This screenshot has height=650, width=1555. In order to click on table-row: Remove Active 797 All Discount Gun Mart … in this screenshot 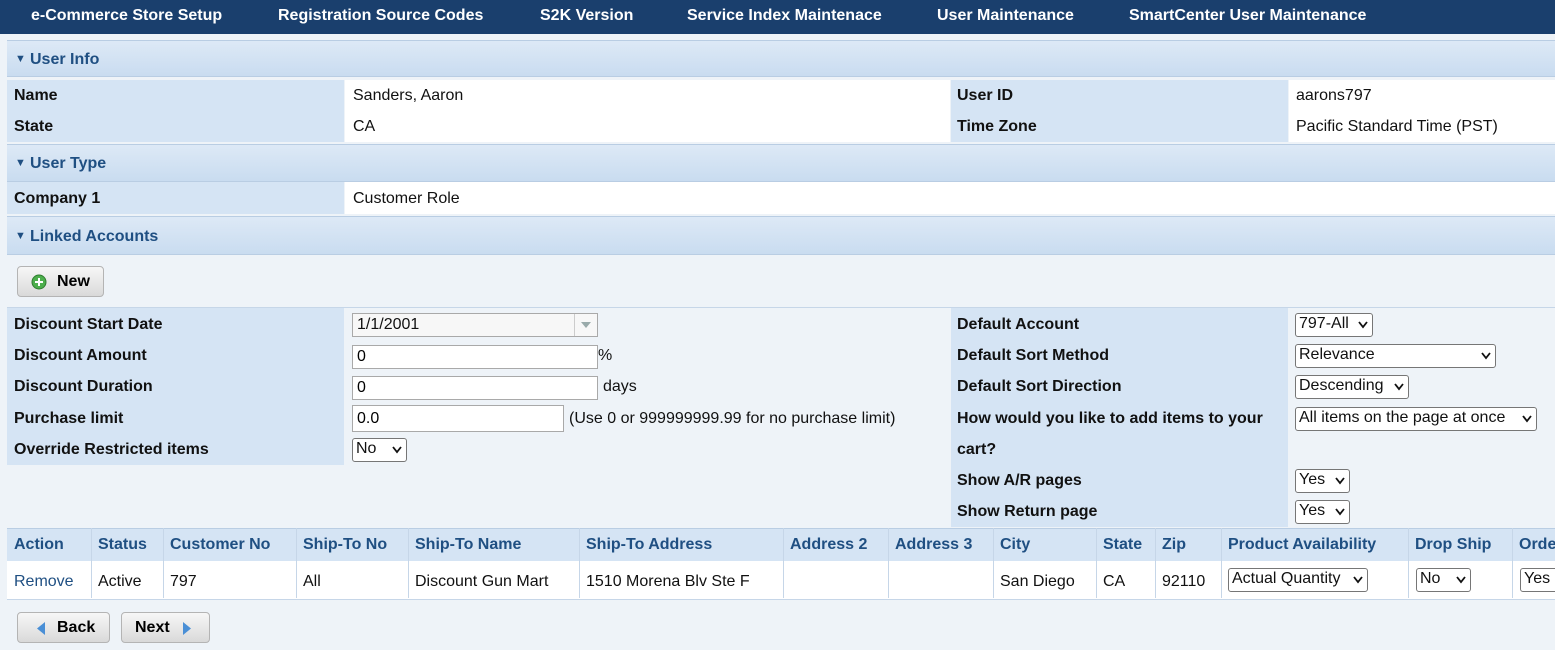, I will do `click(781, 580)`.